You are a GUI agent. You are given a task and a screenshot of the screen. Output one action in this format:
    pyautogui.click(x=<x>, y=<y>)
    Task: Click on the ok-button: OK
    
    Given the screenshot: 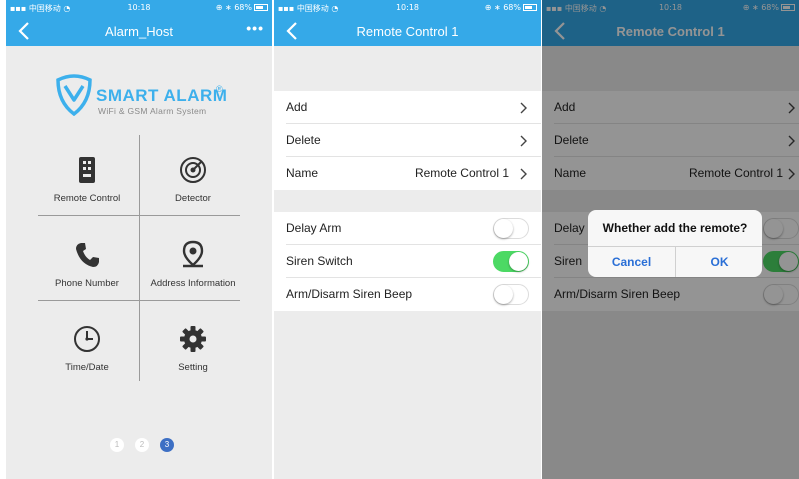 What is the action you would take?
    pyautogui.click(x=719, y=262)
    